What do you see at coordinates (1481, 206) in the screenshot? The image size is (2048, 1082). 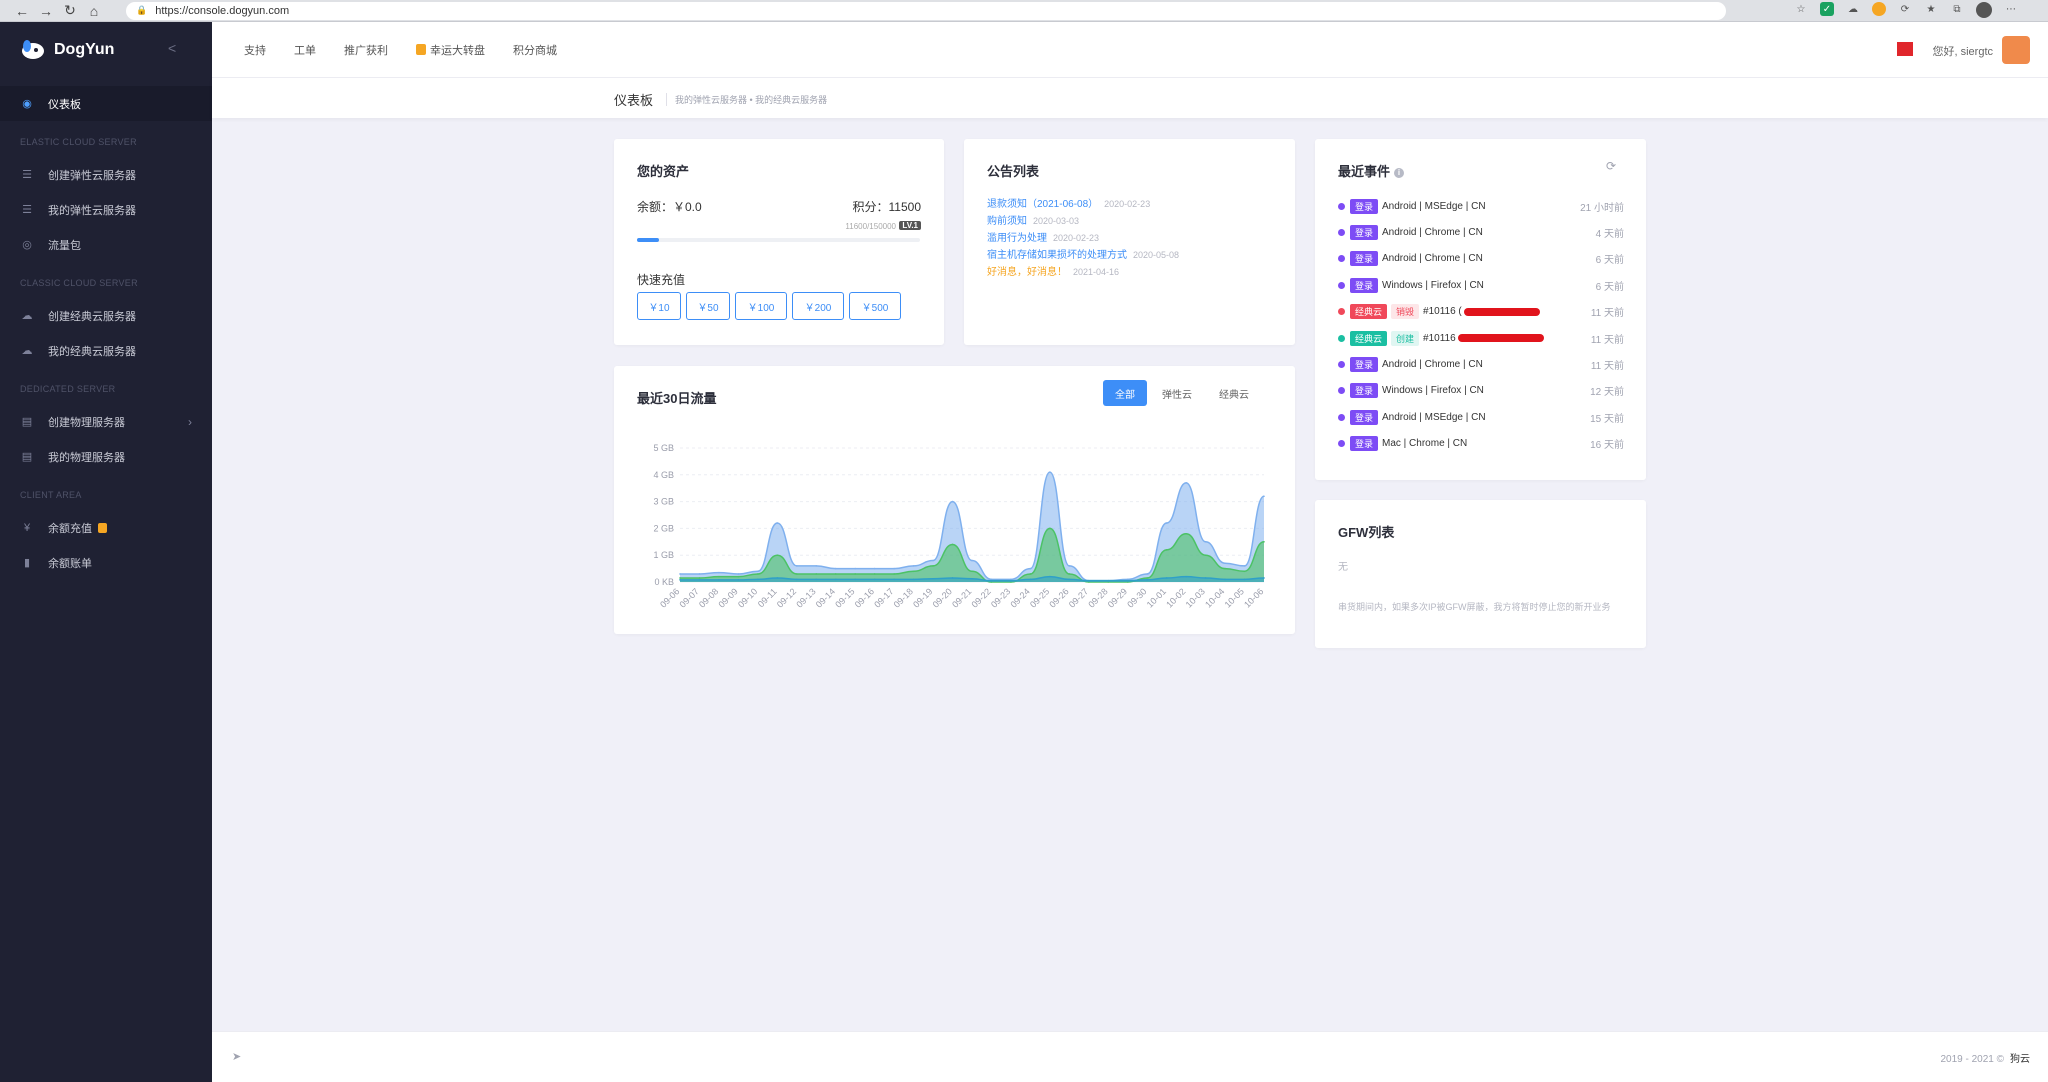 I see `event-row: 登录 Android | MSEdge | CN 21 小时前` at bounding box center [1481, 206].